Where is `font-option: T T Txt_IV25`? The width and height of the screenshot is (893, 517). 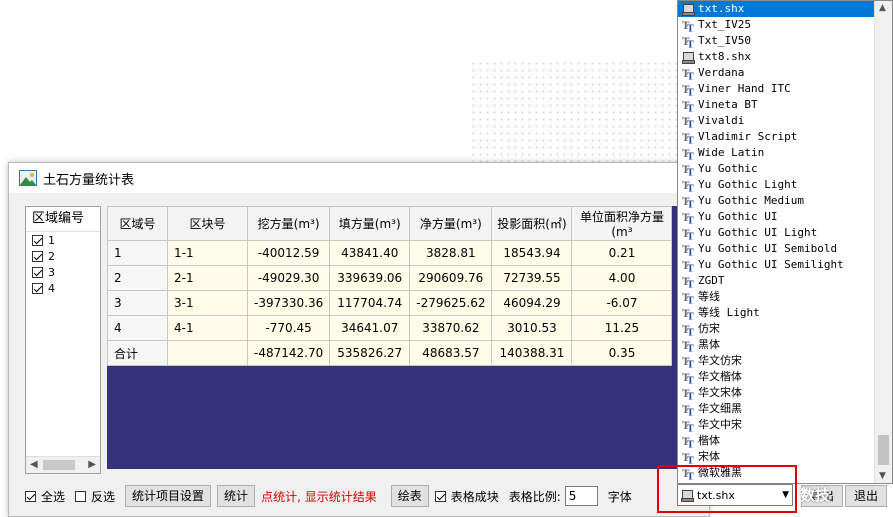 font-option: T T Txt_IV25 is located at coordinates (785, 25).